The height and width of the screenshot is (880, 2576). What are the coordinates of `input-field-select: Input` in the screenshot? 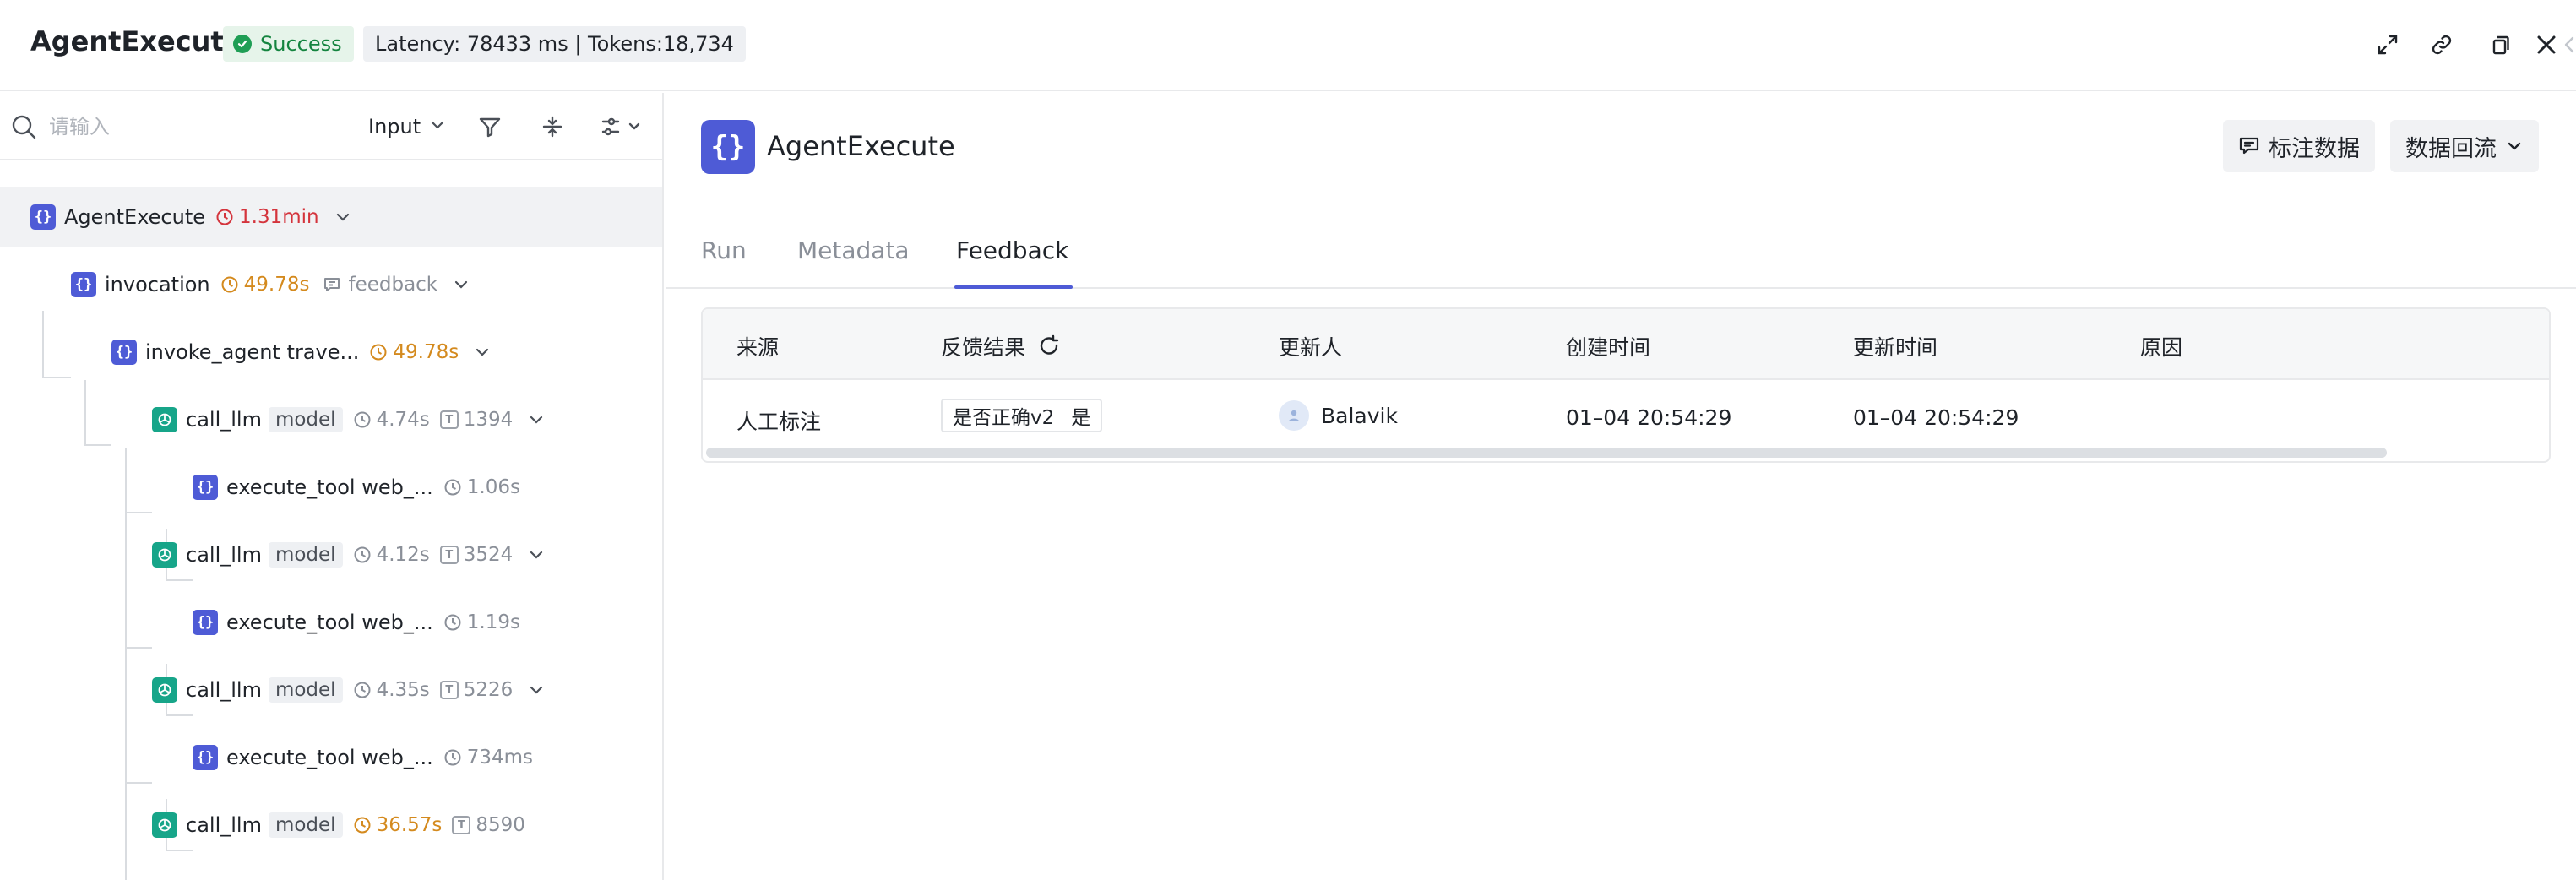 It's located at (407, 127).